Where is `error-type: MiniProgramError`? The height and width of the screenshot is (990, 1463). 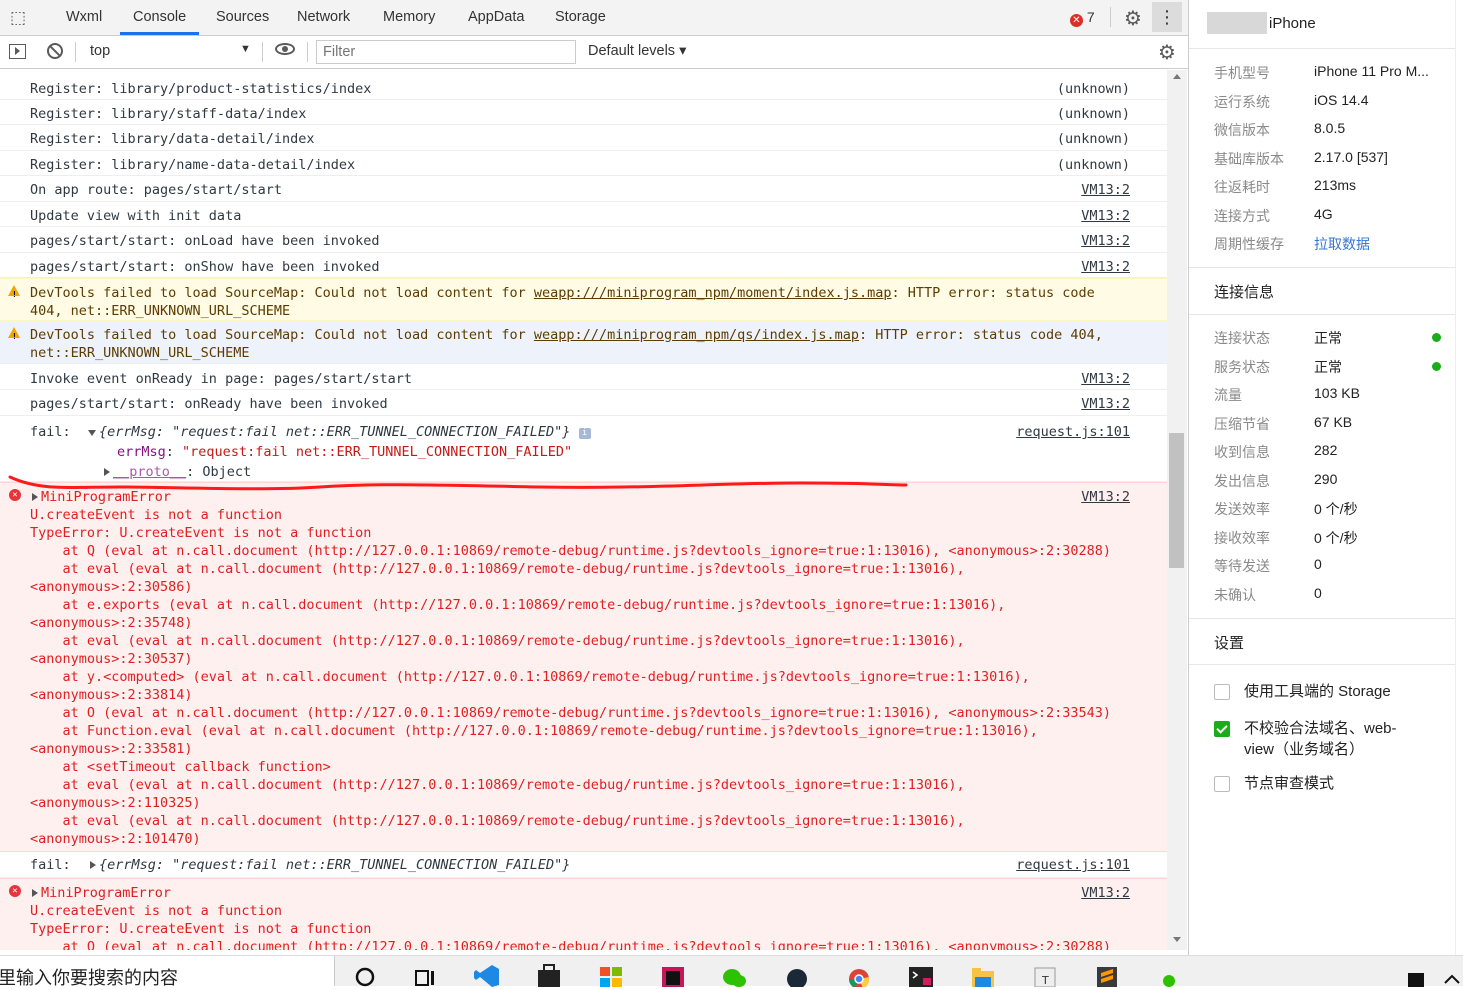
error-type: MiniProgramError is located at coordinates (106, 893).